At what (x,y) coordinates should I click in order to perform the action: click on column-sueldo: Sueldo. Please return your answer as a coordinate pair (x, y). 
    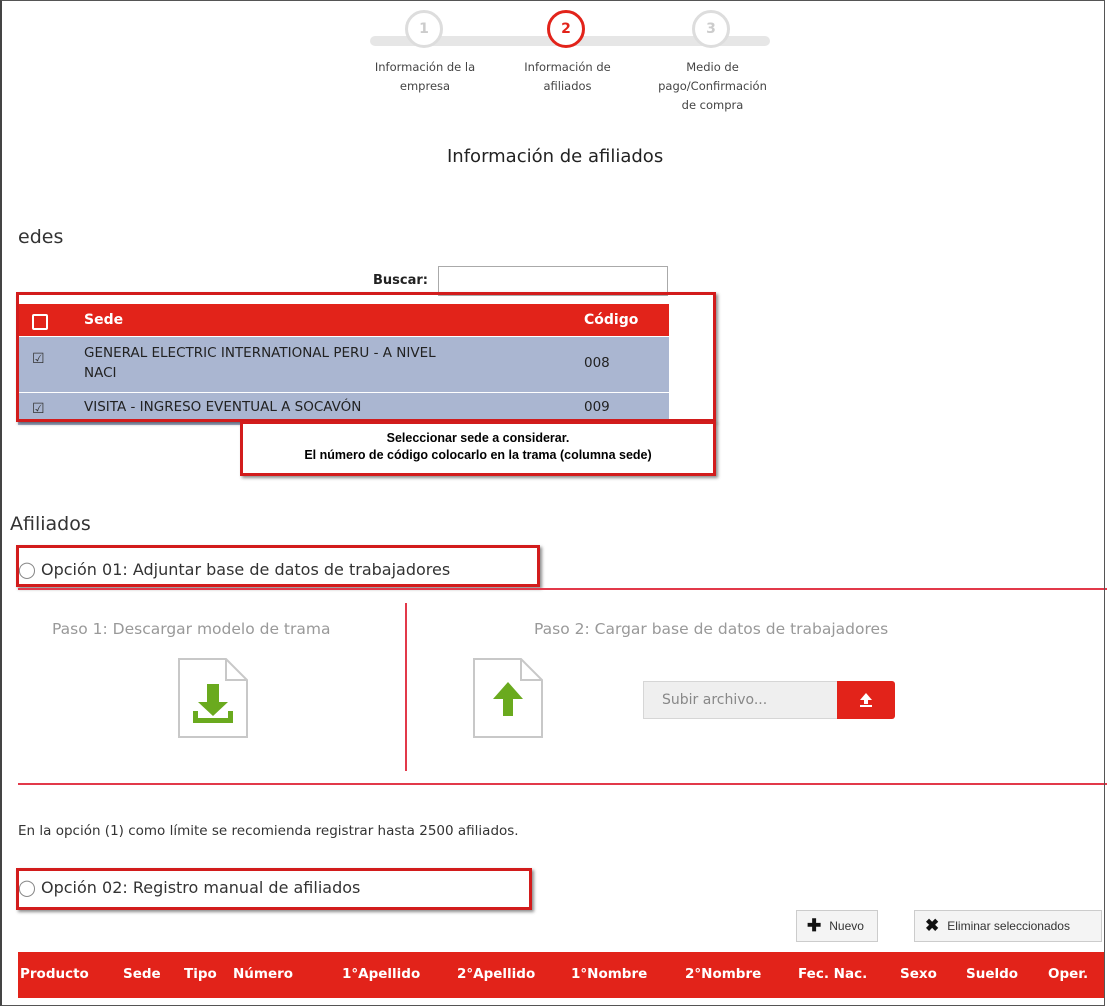
    Looking at the image, I should click on (992, 974).